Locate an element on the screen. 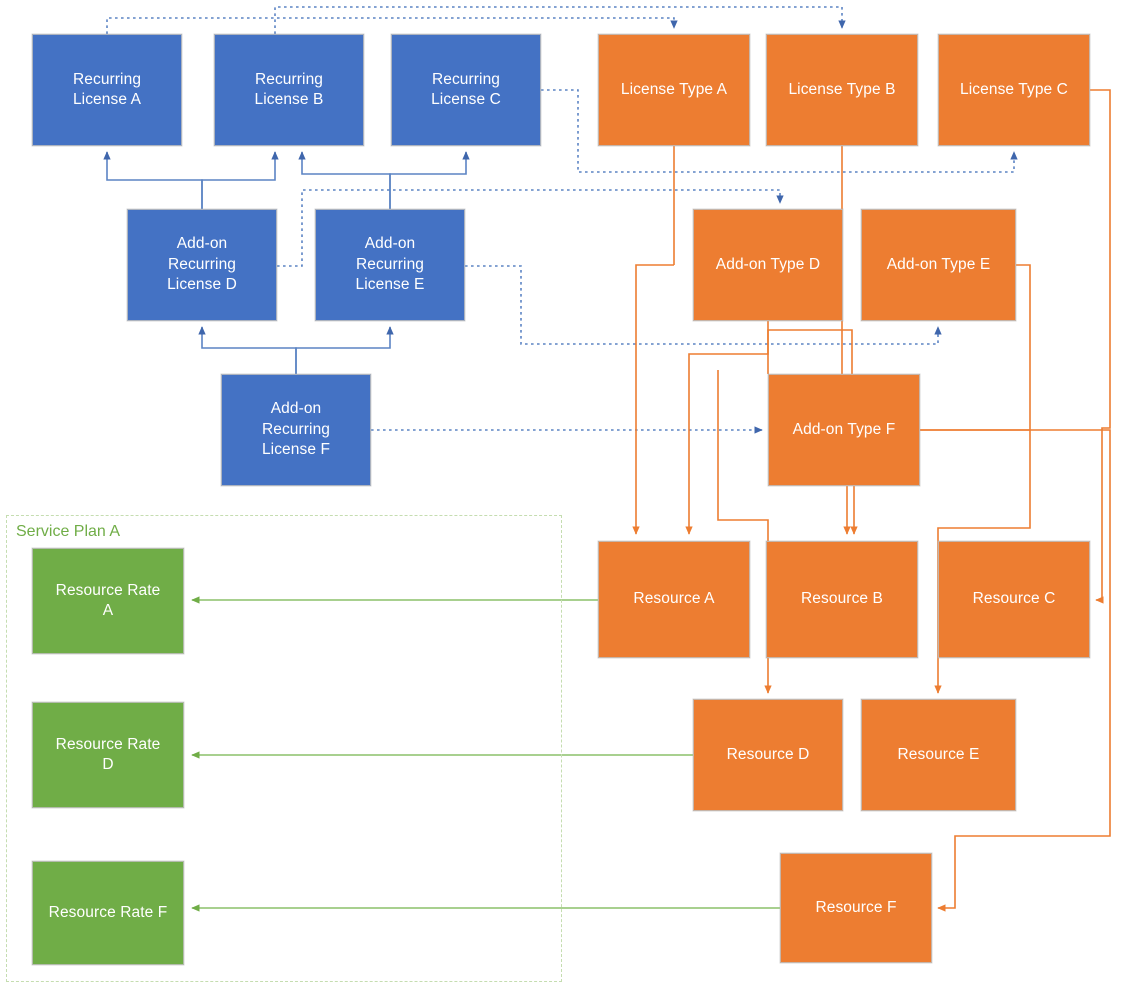 Image resolution: width=1129 pixels, height=987 pixels. node-addon-recurring-license-f: Add-on Recurring License F is located at coordinates (296, 430).